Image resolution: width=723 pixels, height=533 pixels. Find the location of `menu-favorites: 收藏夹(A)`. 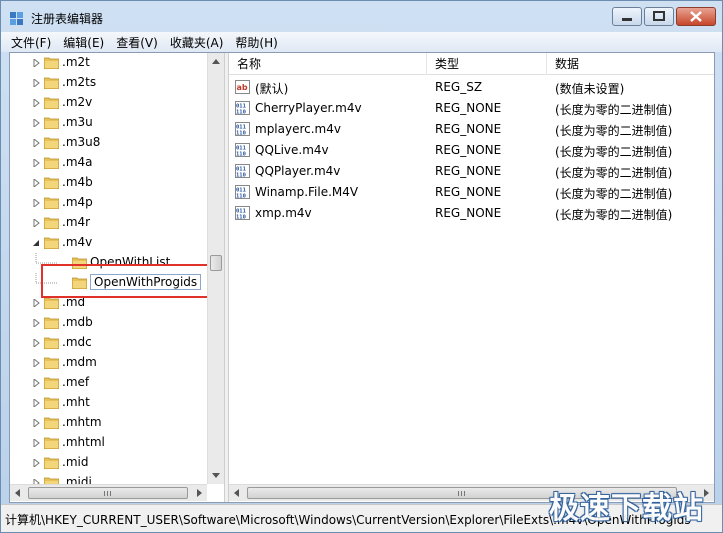

menu-favorites: 收藏夹(A) is located at coordinates (197, 42).